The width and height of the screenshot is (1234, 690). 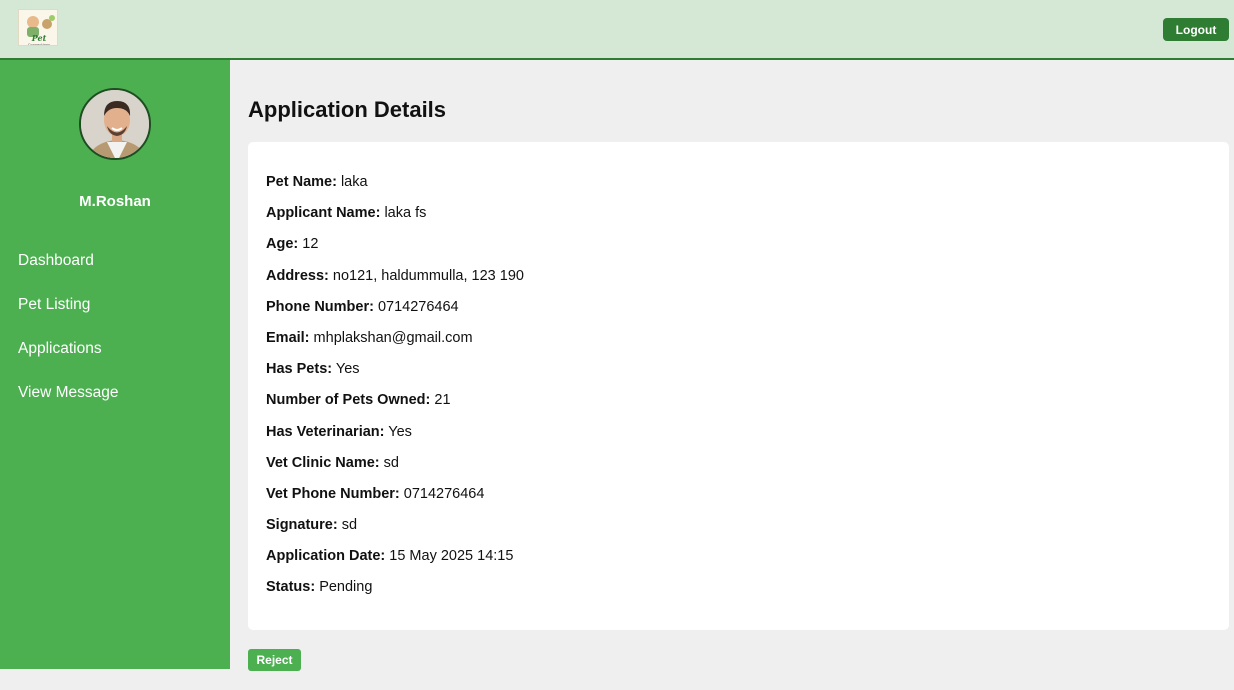 What do you see at coordinates (346, 587) in the screenshot?
I see `detail-value: Pending` at bounding box center [346, 587].